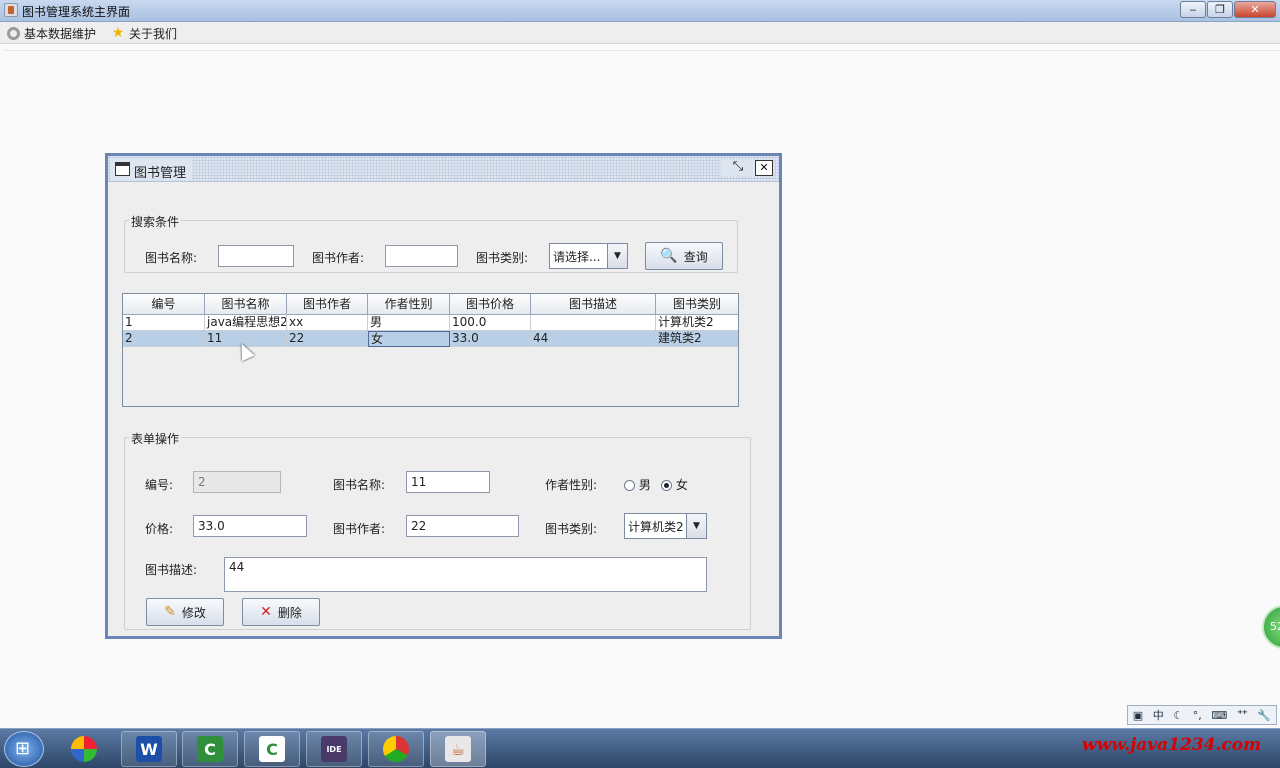 Image resolution: width=1280 pixels, height=768 pixels. I want to click on table-cell: xx, so click(327, 323).